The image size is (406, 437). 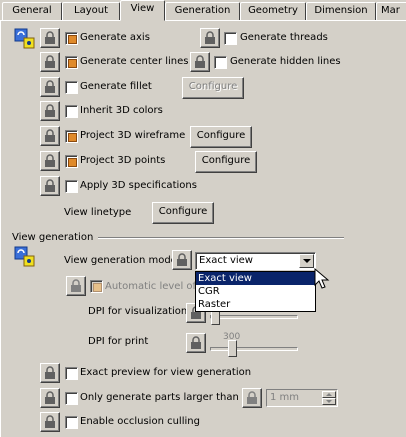 I want to click on view-generation-mode-dropdown: Exact view CGR Raster, so click(x=255, y=291).